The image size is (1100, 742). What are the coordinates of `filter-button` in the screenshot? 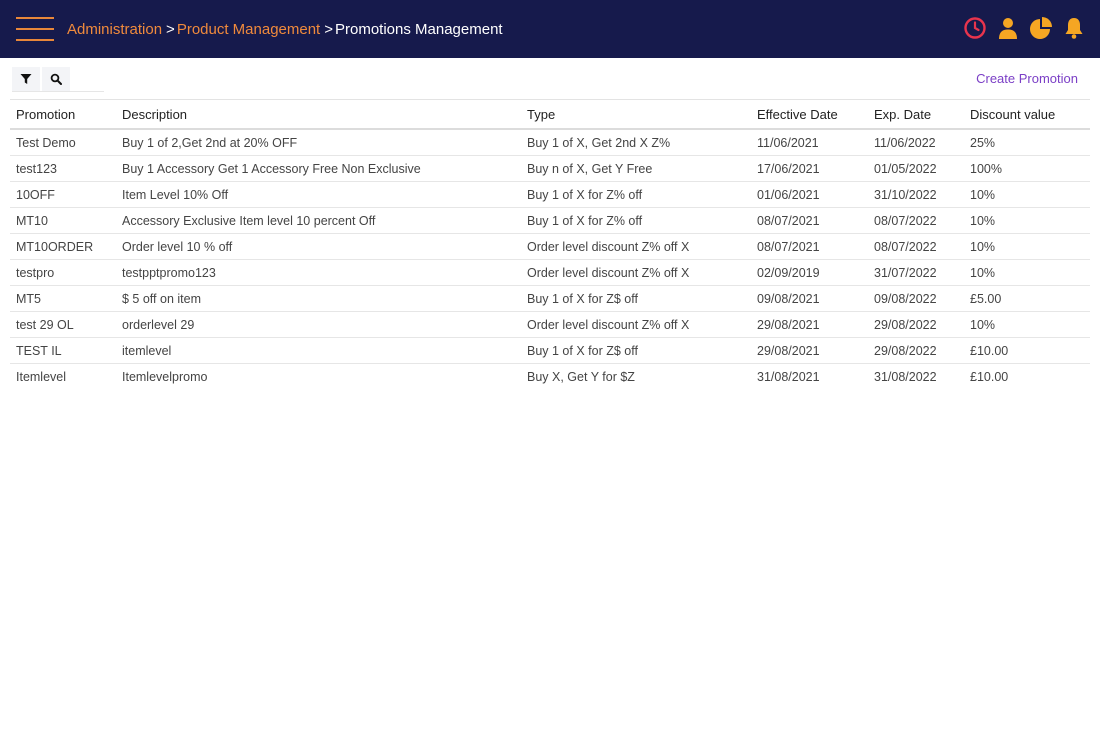 It's located at (26, 78).